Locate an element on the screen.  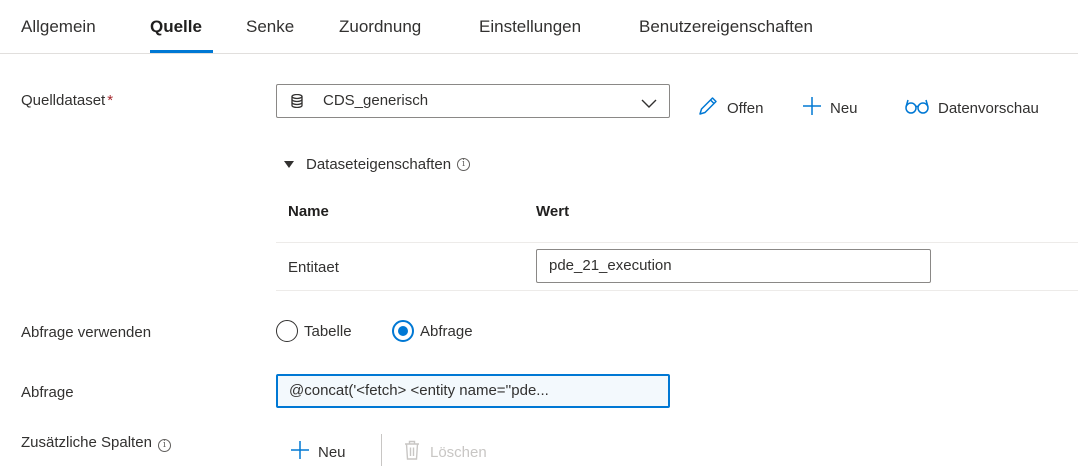
additional-columns-label: Zusätzliche Spalten i is located at coordinates (96, 443).